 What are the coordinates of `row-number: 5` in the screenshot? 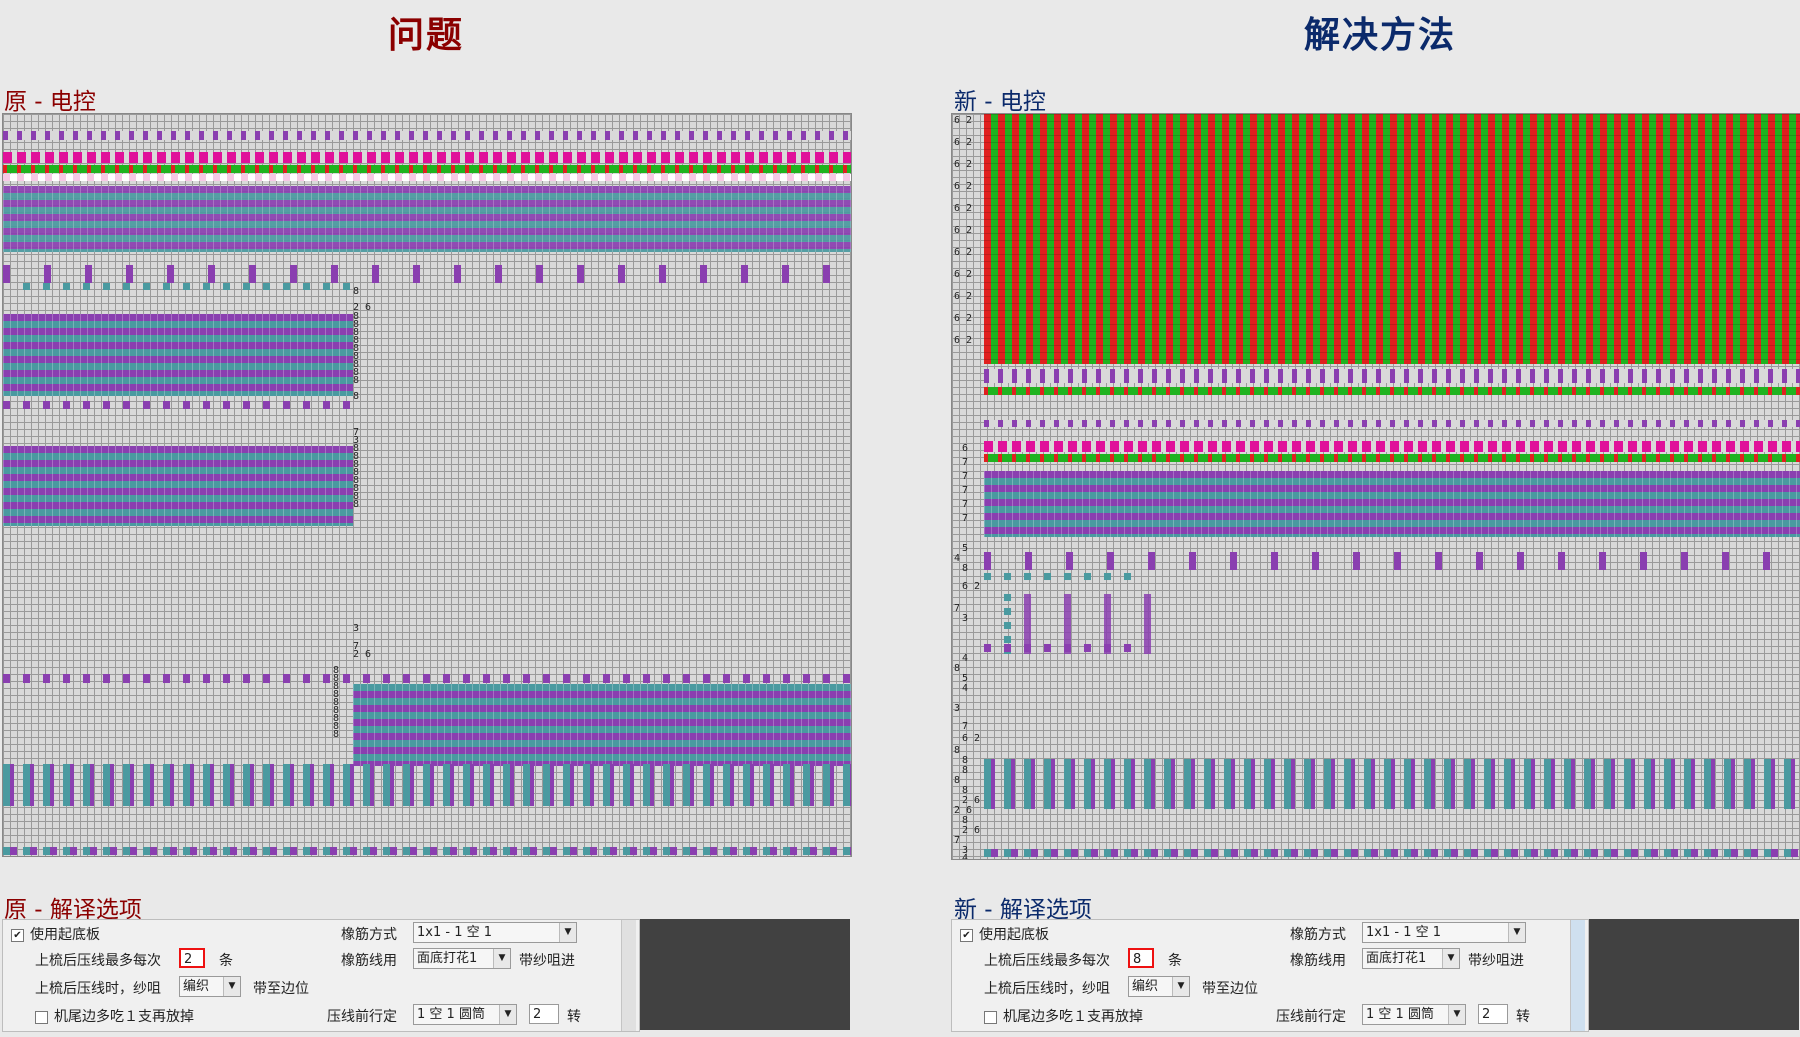 It's located at (965, 548).